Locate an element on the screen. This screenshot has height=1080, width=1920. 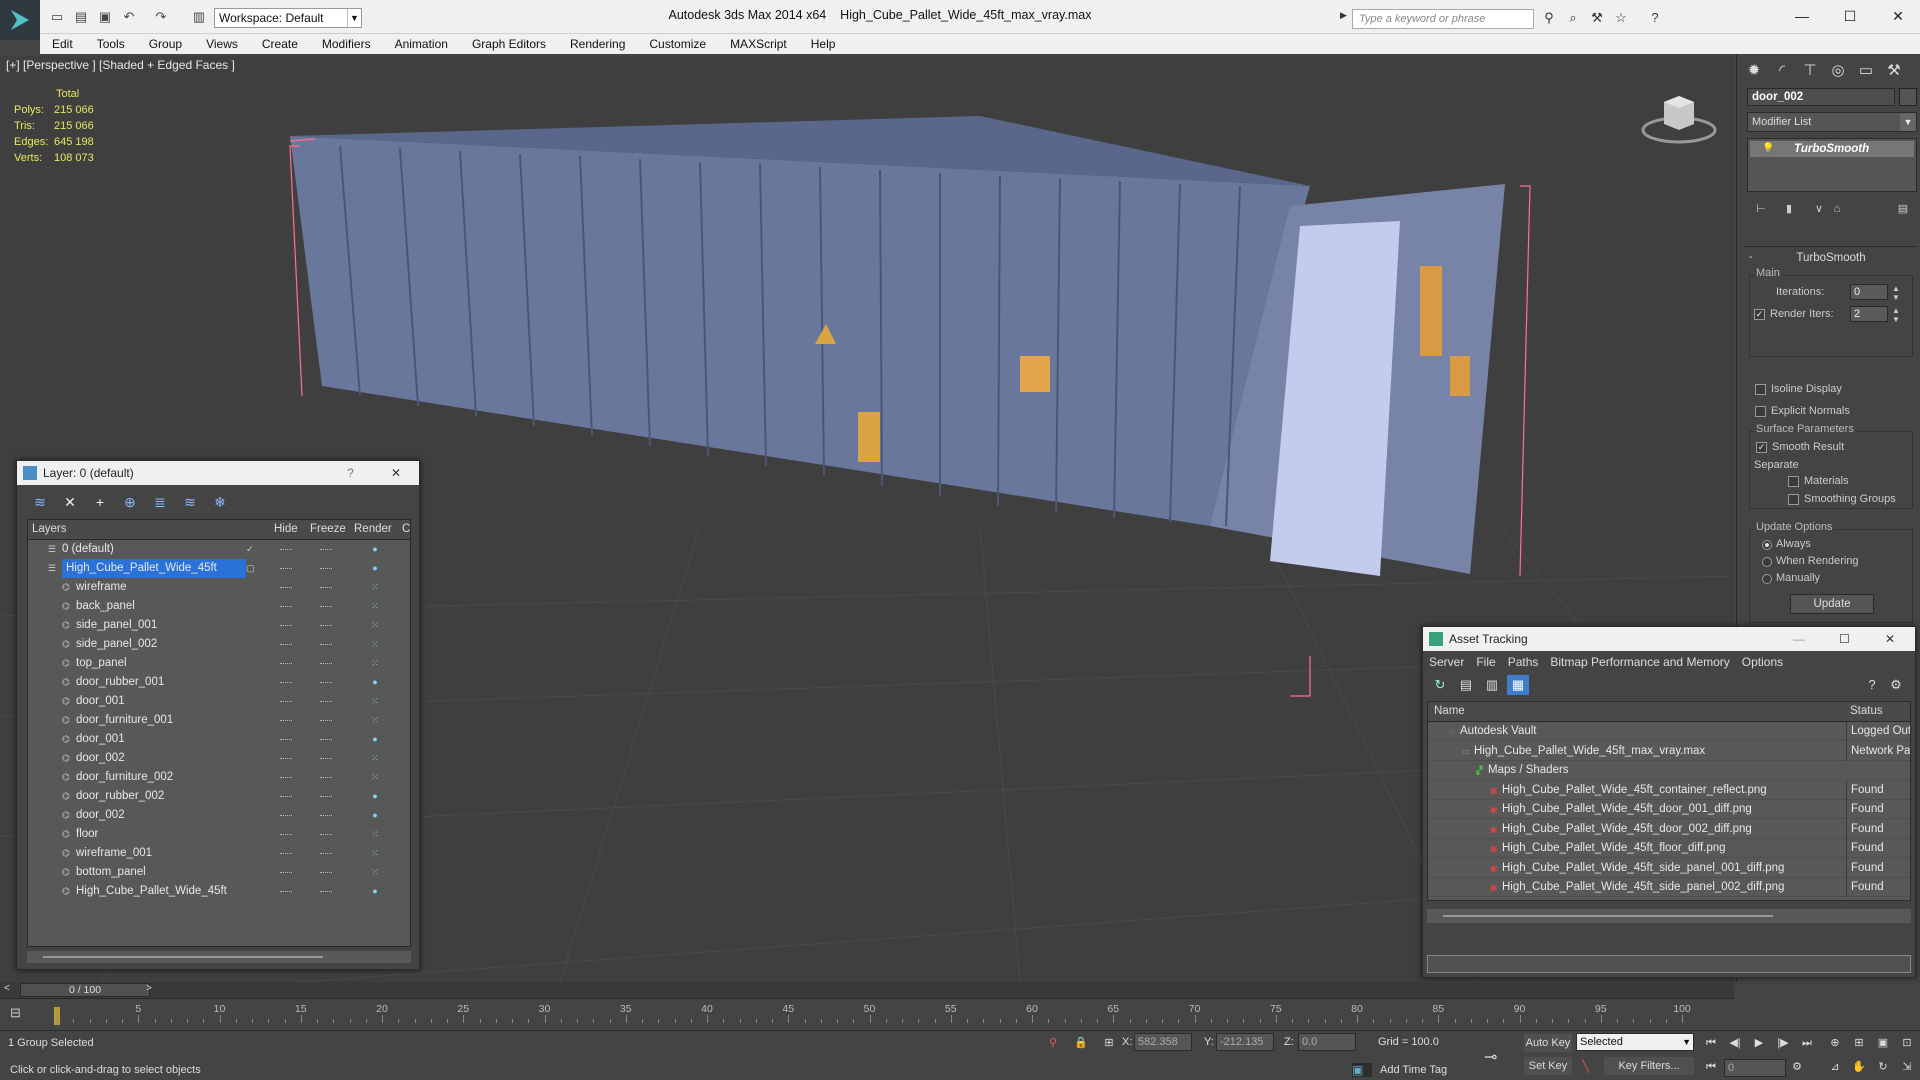
asset-row: ▞ Maps / Shaders is located at coordinates (1669, 770).